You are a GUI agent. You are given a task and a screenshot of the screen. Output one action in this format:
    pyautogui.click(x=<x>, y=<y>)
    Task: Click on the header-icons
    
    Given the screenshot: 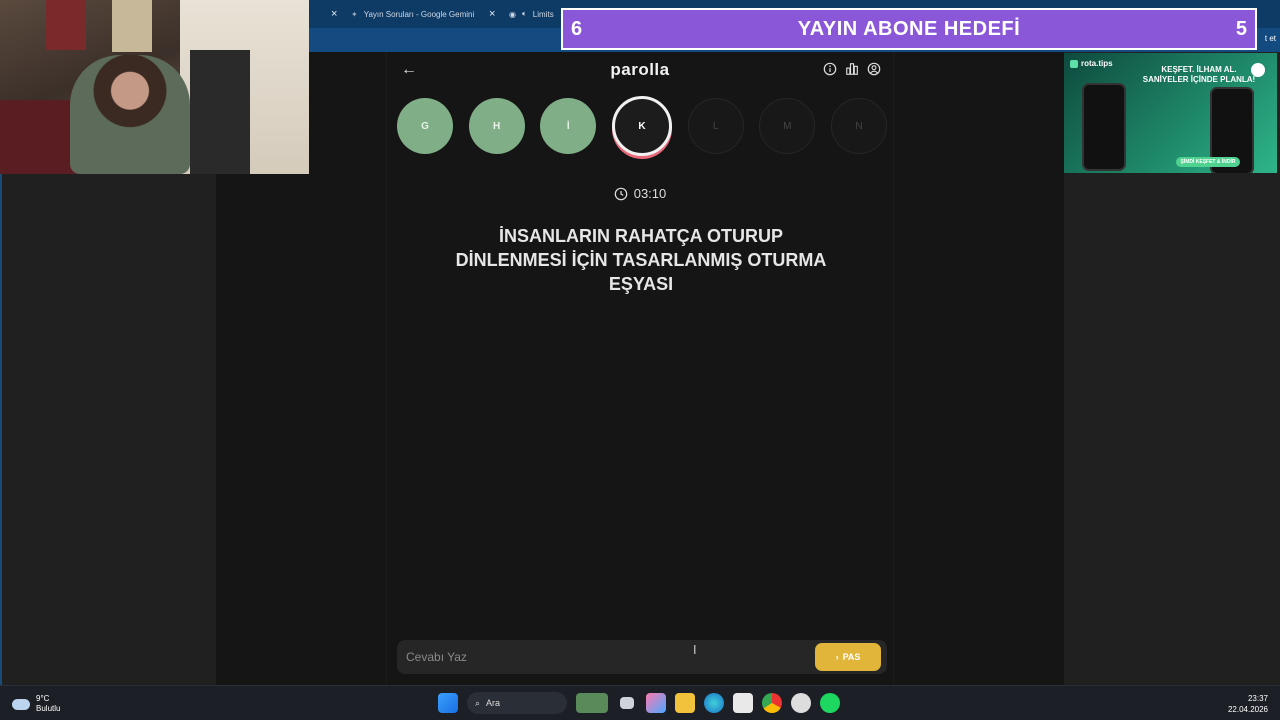 What is the action you would take?
    pyautogui.click(x=852, y=69)
    